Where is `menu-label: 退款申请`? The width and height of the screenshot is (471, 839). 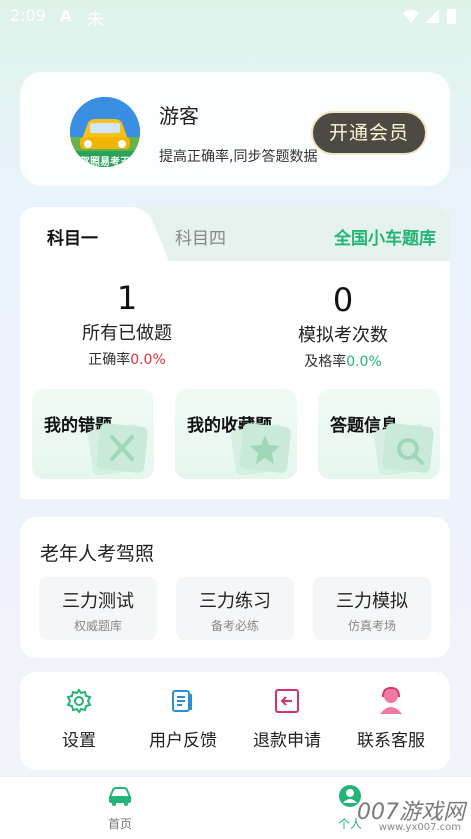 menu-label: 退款申请 is located at coordinates (287, 741).